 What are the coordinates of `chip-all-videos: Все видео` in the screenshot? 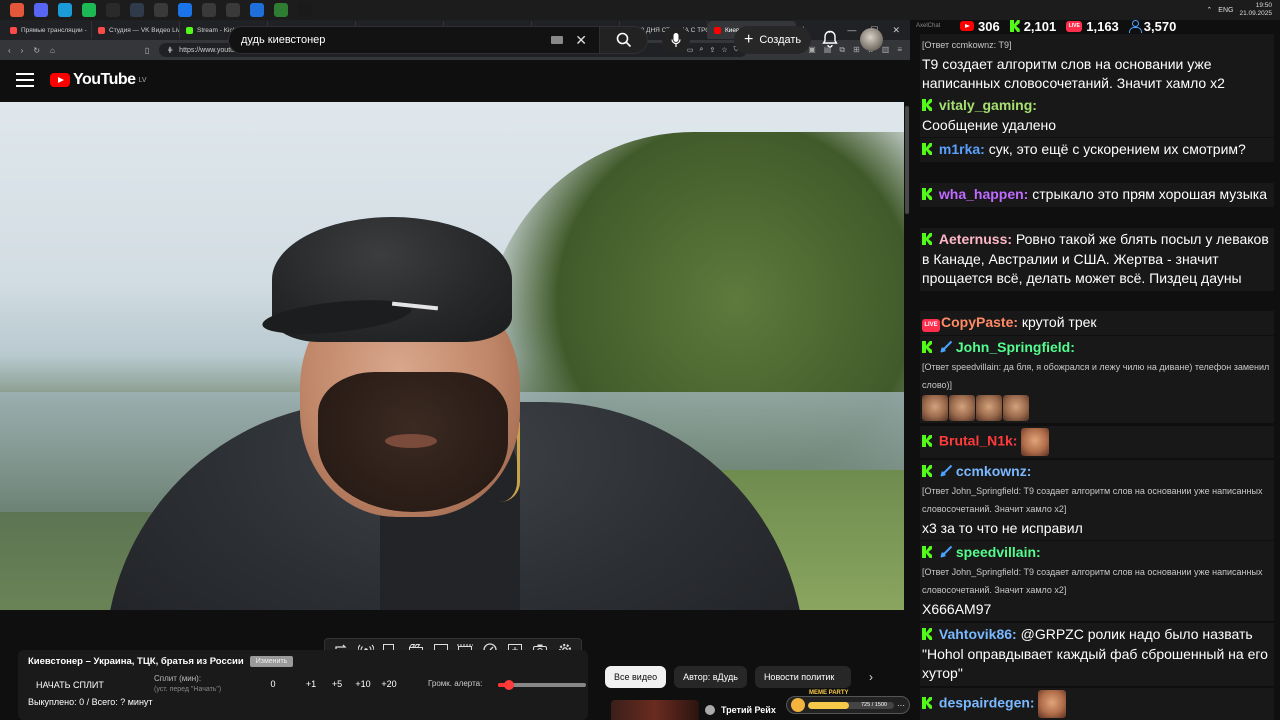 It's located at (636, 677).